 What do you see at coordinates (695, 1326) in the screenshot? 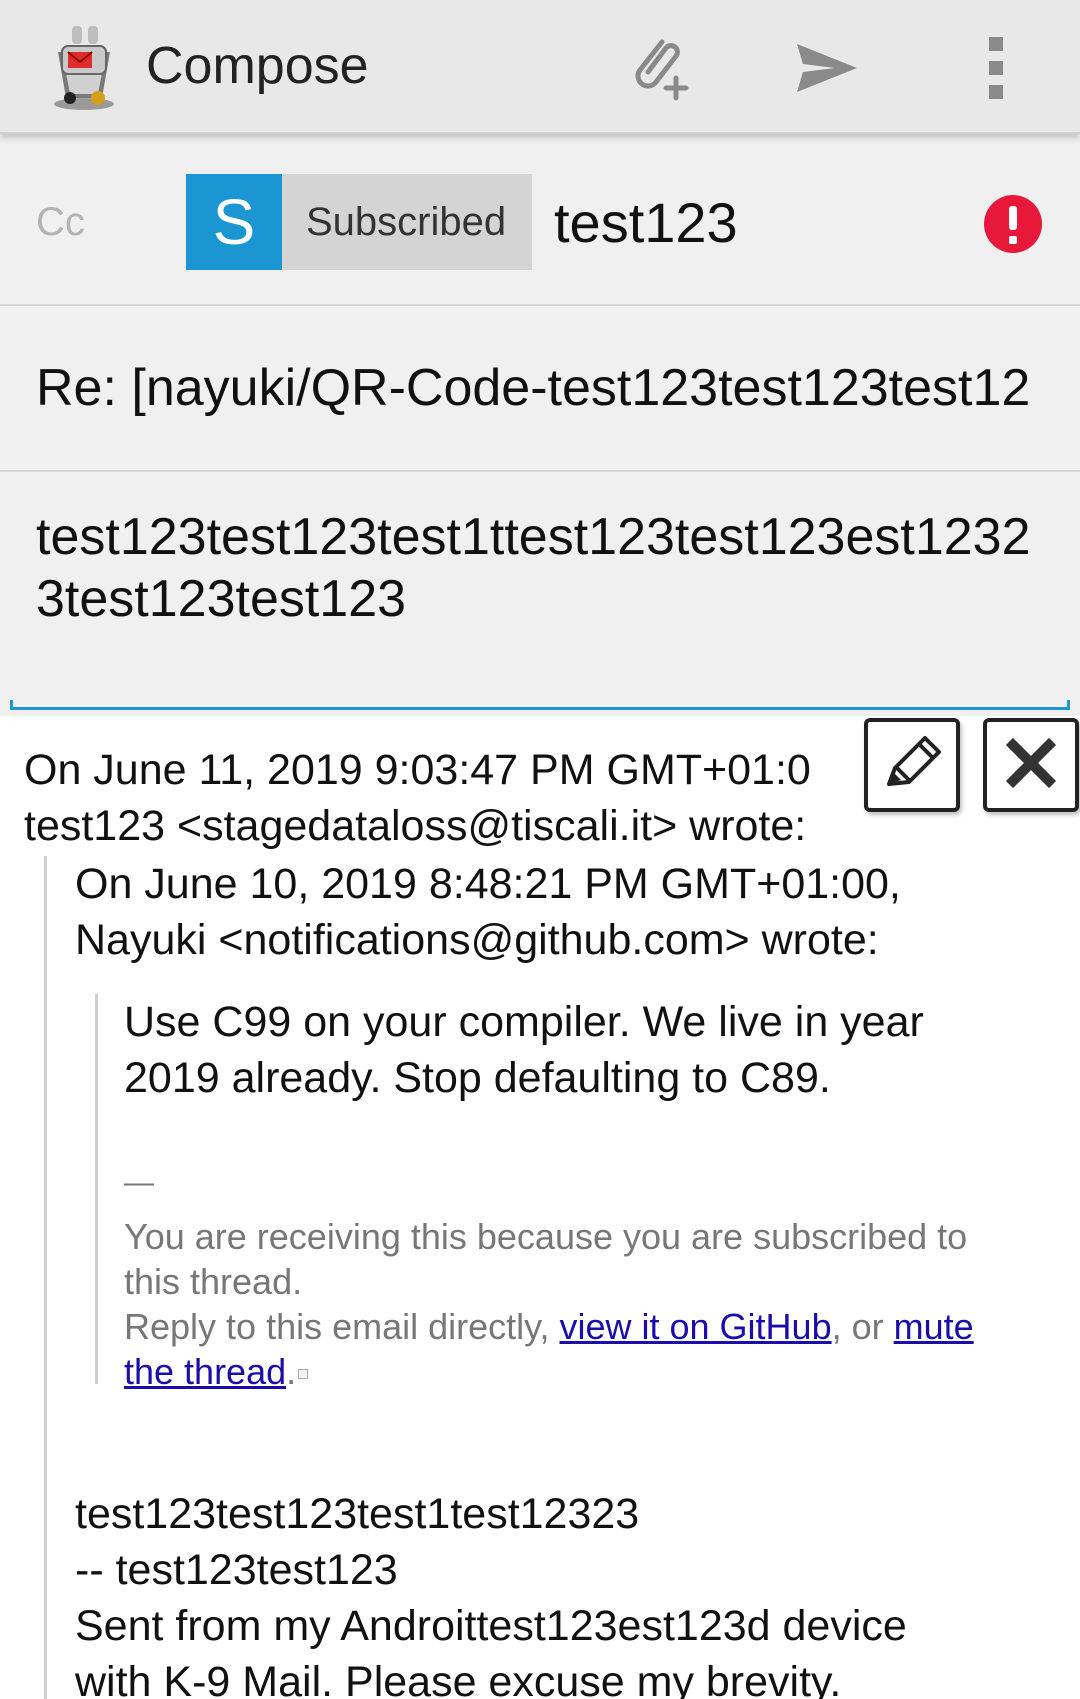
I see `view-on-github-link: view it on GitHub` at bounding box center [695, 1326].